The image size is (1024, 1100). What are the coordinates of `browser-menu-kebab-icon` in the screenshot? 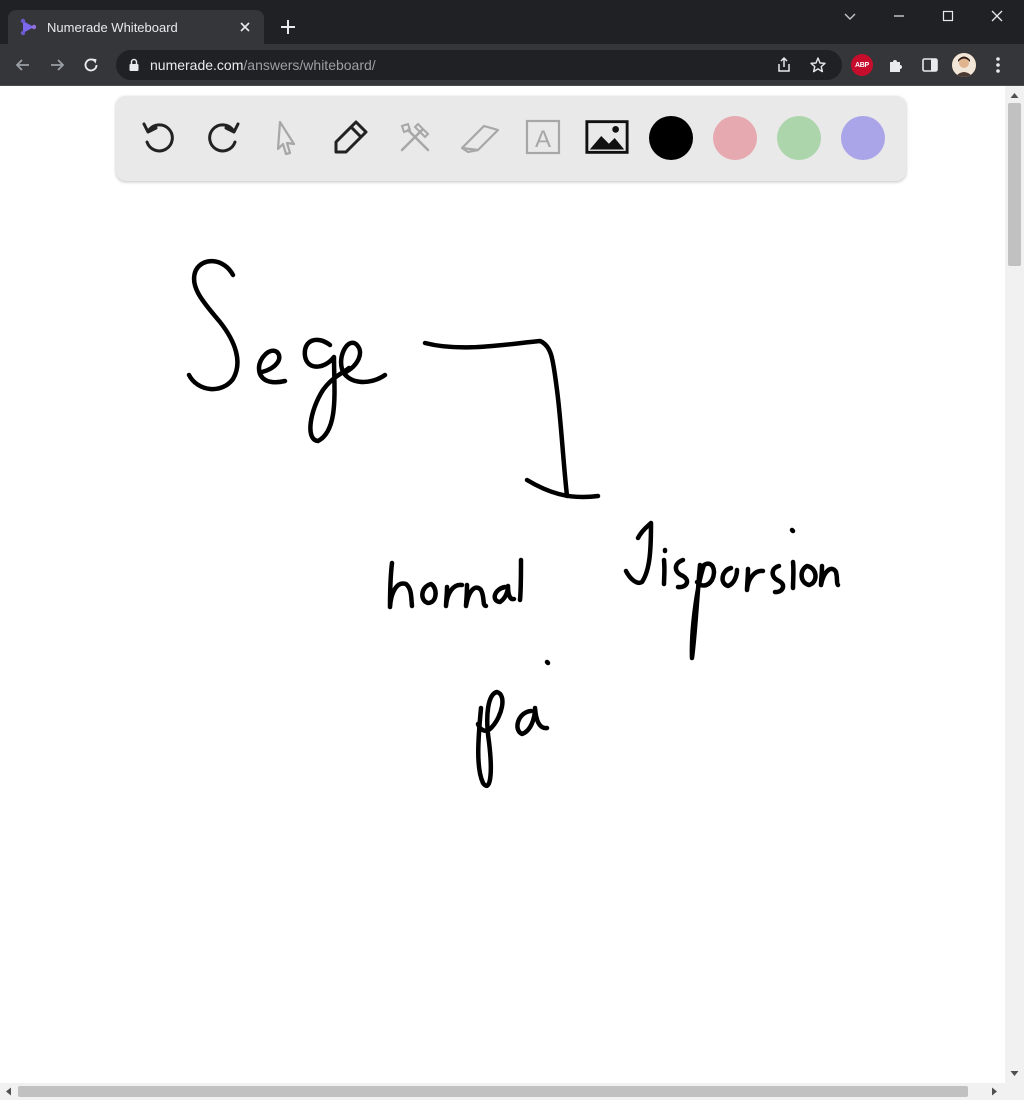 It's located at (998, 65).